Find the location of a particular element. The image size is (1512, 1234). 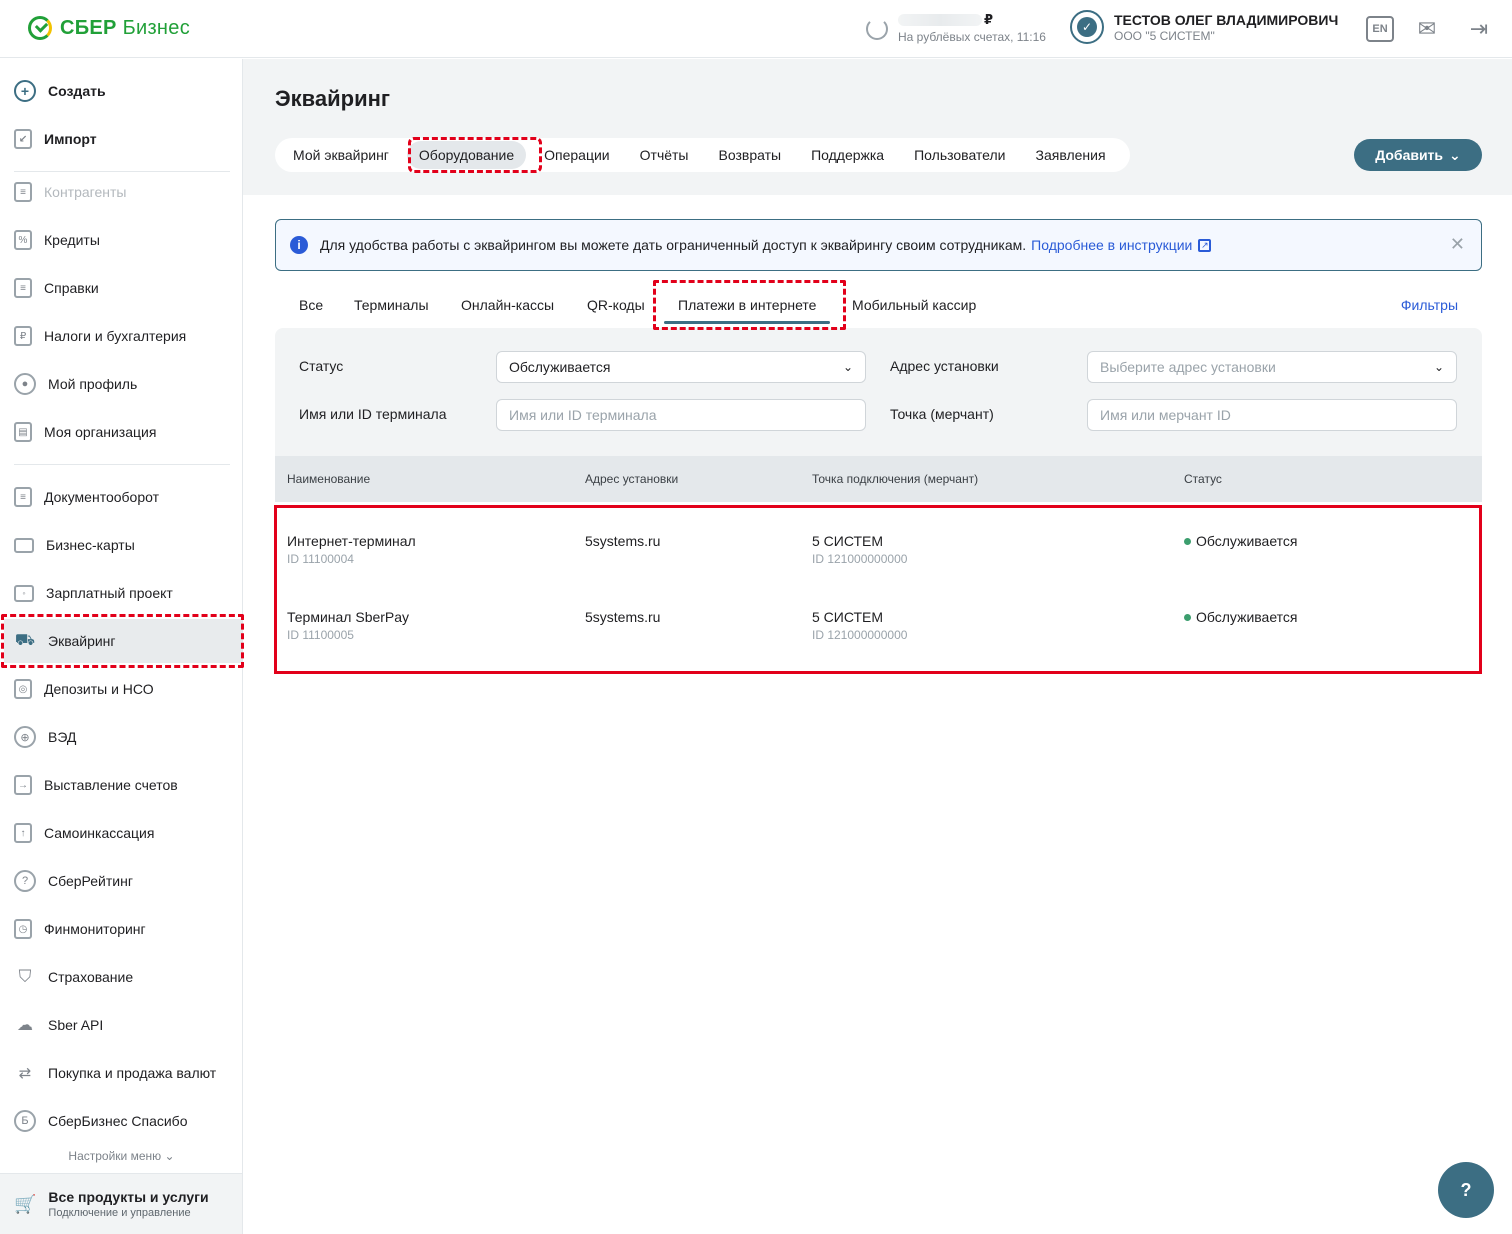

sidebar-item-sber-api: ☁ Sber API is located at coordinates (123, 1025).